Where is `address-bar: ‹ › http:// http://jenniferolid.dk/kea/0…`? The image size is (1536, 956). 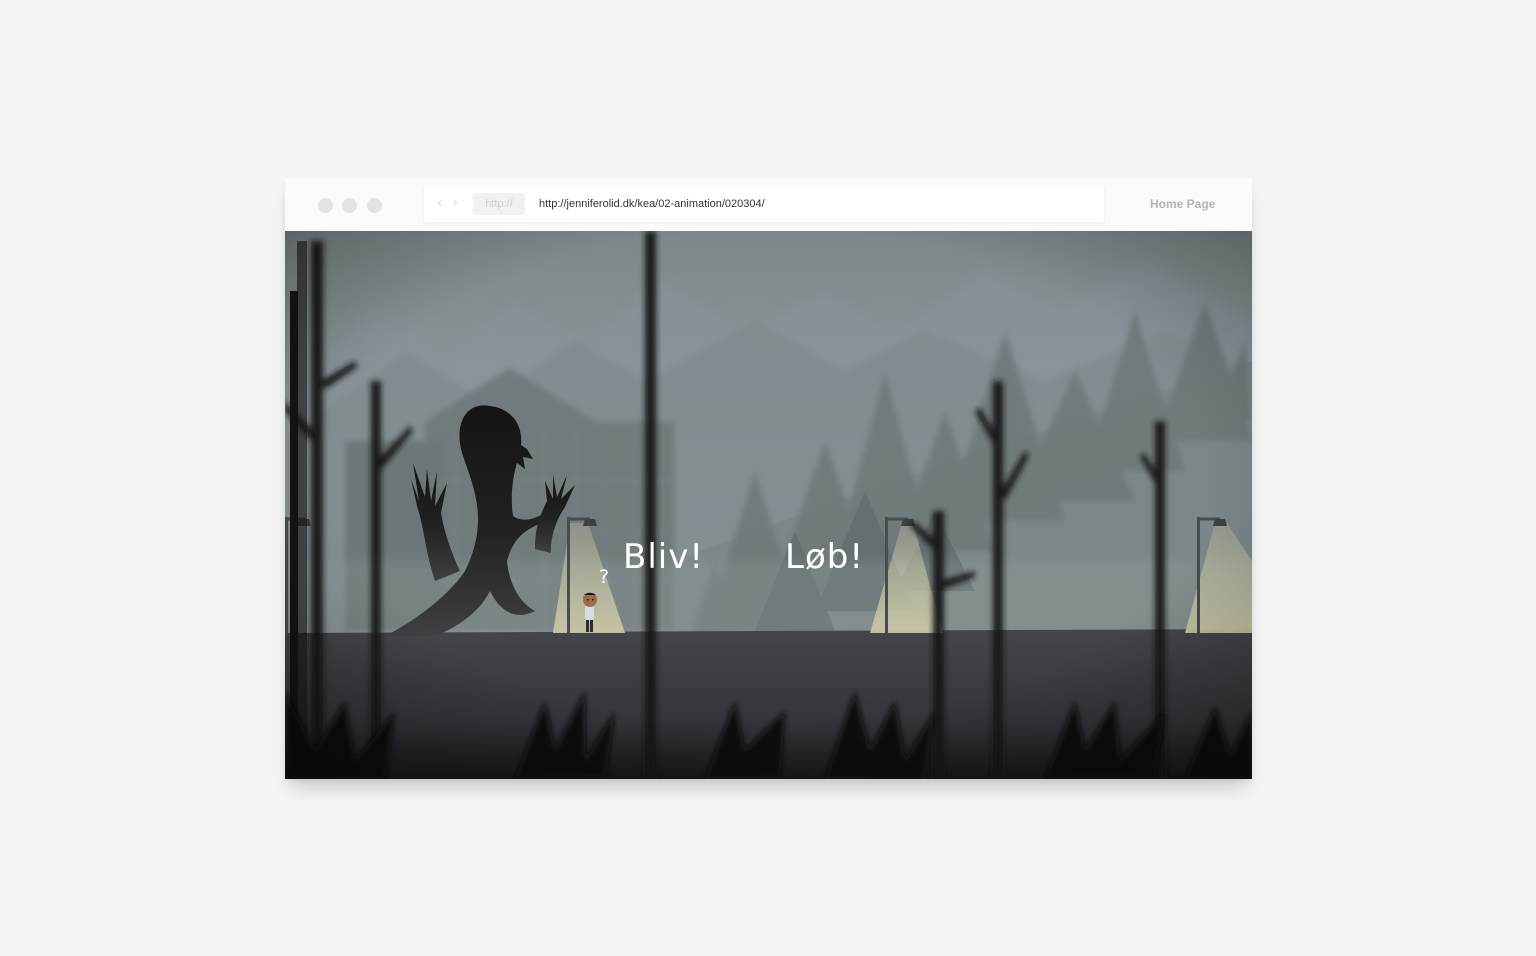
address-bar: ‹ › http:// http://jenniferolid.dk/kea/0… is located at coordinates (764, 204).